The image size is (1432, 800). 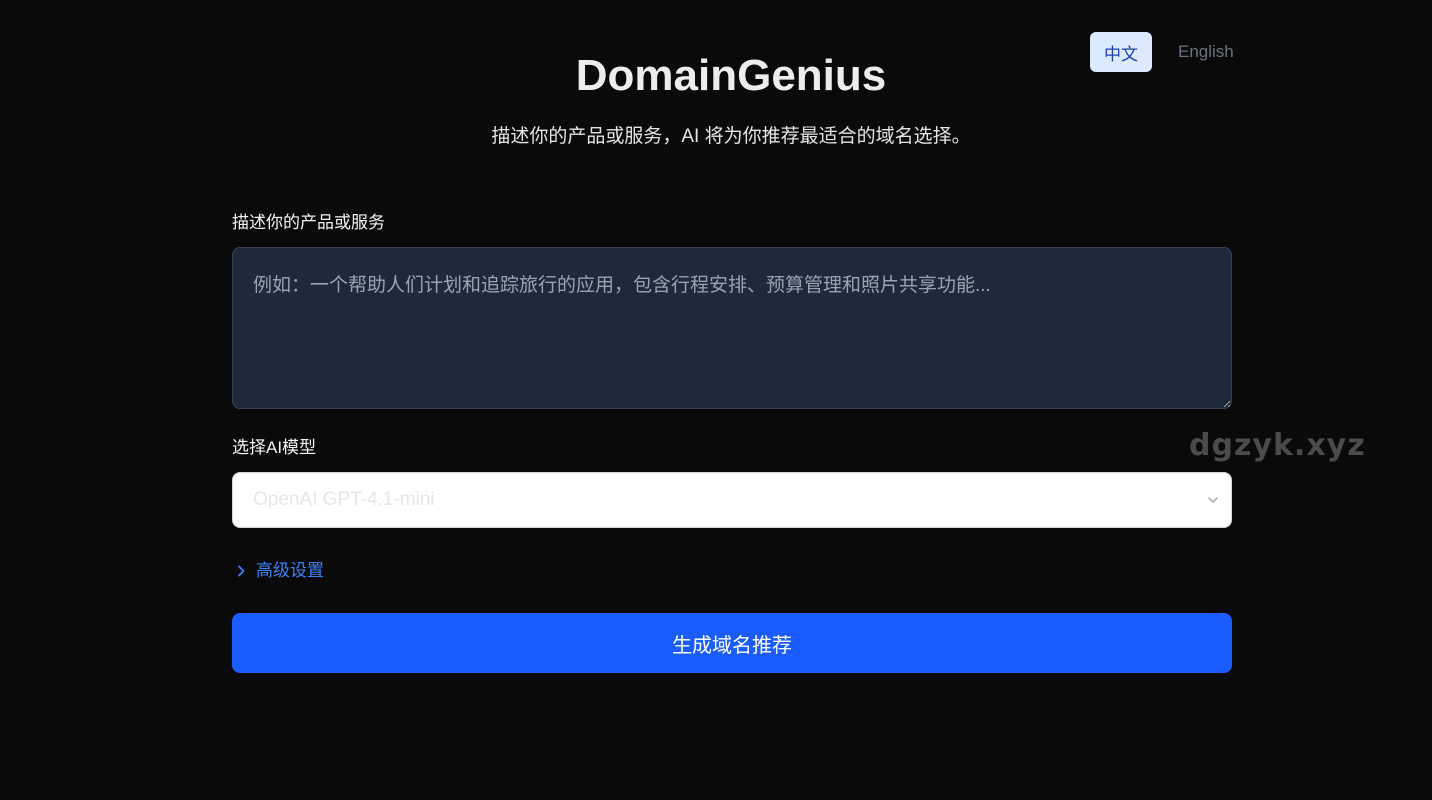 What do you see at coordinates (1213, 500) in the screenshot?
I see `chevron-down-icon` at bounding box center [1213, 500].